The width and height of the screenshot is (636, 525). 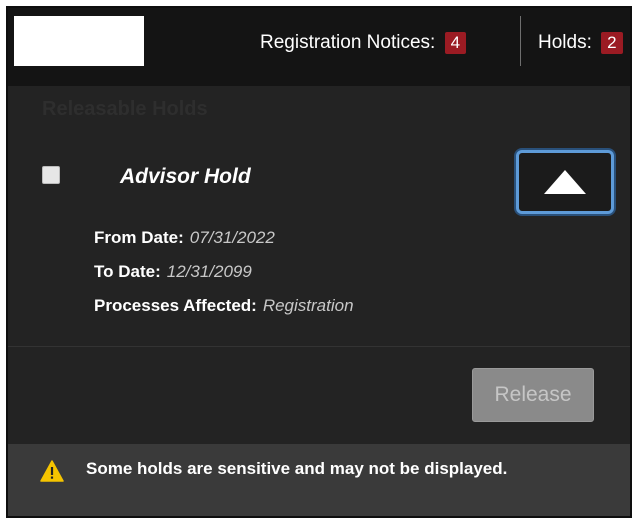 I want to click on hold-checkbox, so click(x=51, y=175).